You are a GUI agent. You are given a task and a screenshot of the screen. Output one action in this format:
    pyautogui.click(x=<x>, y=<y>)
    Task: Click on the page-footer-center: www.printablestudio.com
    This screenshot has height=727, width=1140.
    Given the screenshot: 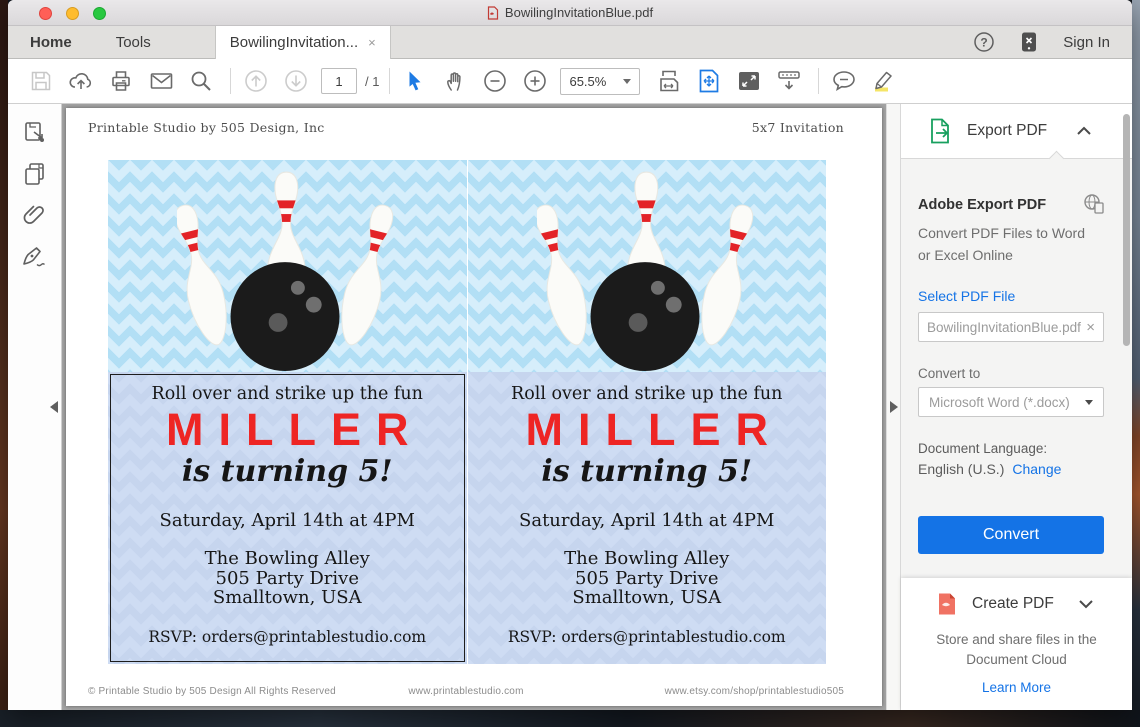 What is the action you would take?
    pyautogui.click(x=466, y=691)
    